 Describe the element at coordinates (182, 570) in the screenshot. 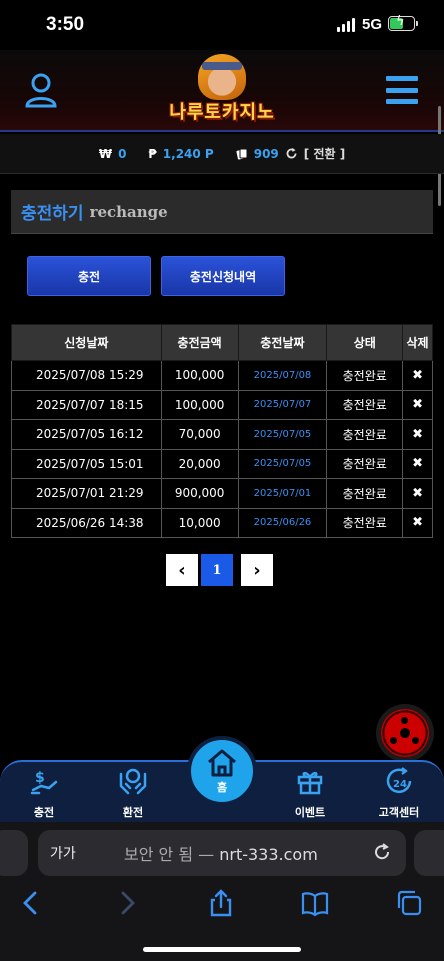

I see `pagination-prev-button: ‹` at that location.